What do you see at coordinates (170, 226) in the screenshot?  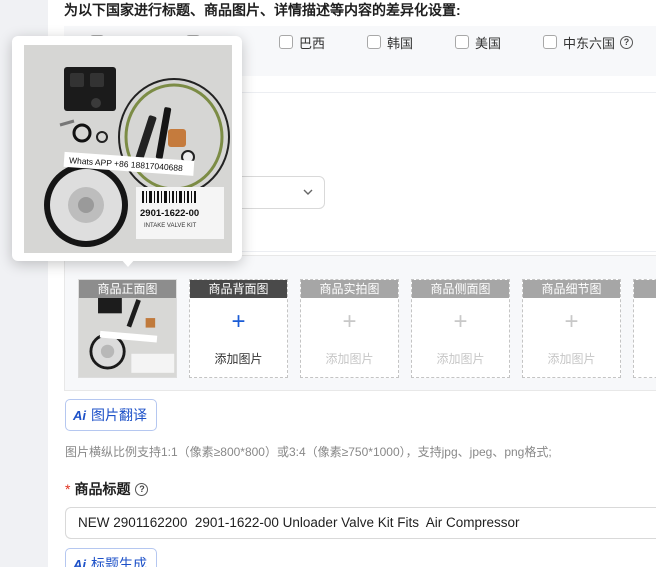 I see `kit-label-text: INTAKE VALVE KIT` at bounding box center [170, 226].